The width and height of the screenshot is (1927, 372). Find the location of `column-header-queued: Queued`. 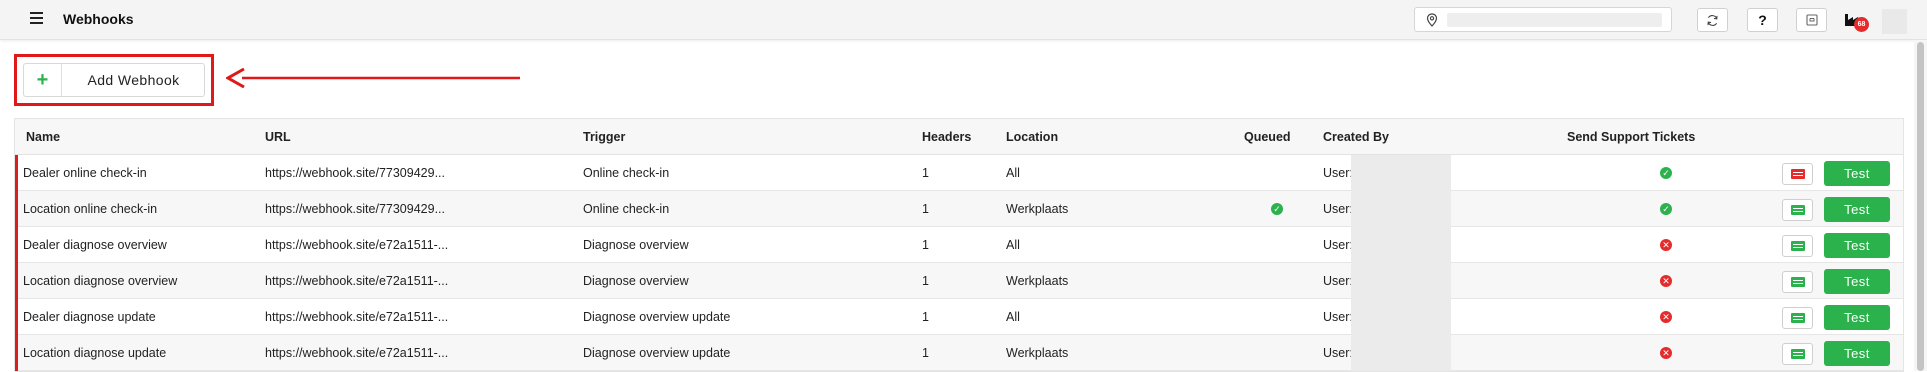

column-header-queued: Queued is located at coordinates (1267, 137).